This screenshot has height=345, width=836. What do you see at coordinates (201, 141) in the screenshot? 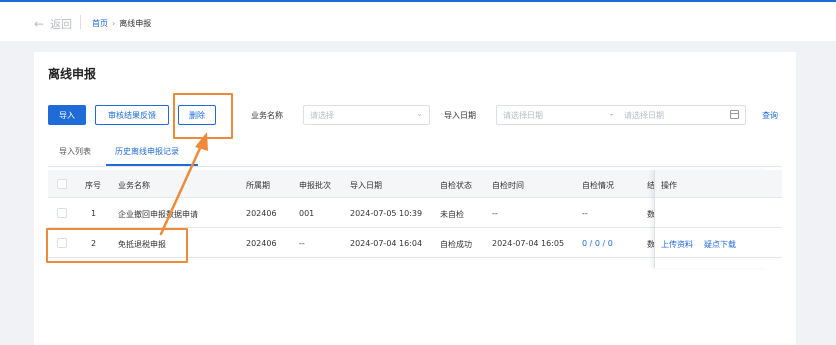
I see `arrow-head` at bounding box center [201, 141].